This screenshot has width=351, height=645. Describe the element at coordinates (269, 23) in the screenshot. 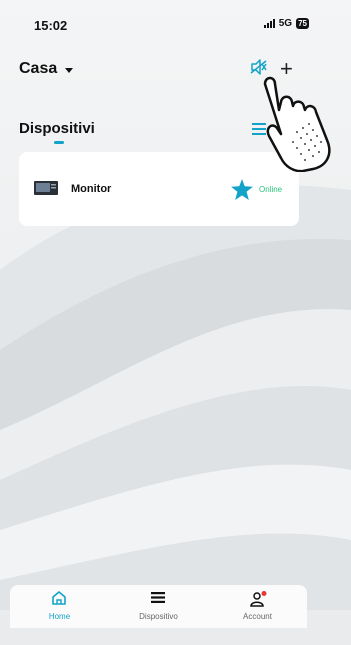

I see `signal-icon` at that location.